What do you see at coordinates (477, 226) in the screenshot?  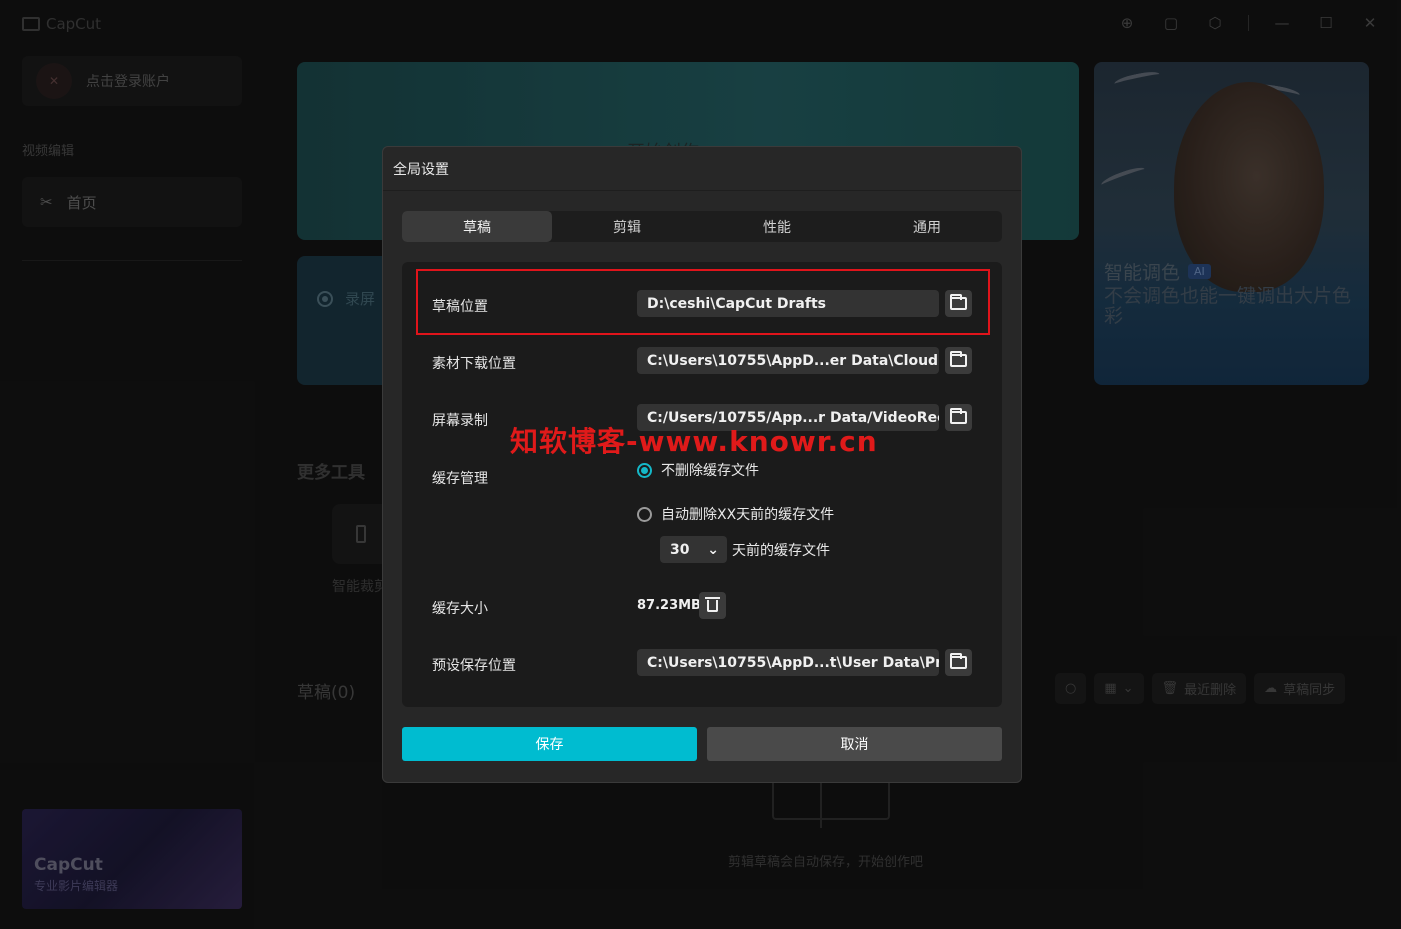 I see `tab-drafts: 草稿` at bounding box center [477, 226].